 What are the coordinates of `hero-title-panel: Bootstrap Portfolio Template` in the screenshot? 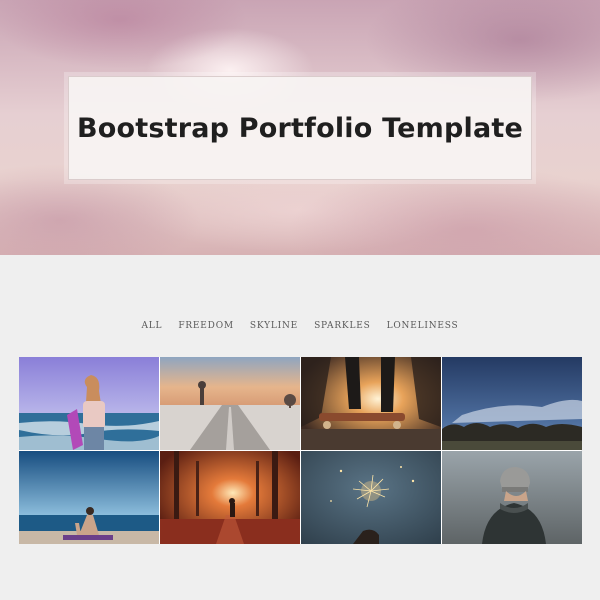 It's located at (300, 128).